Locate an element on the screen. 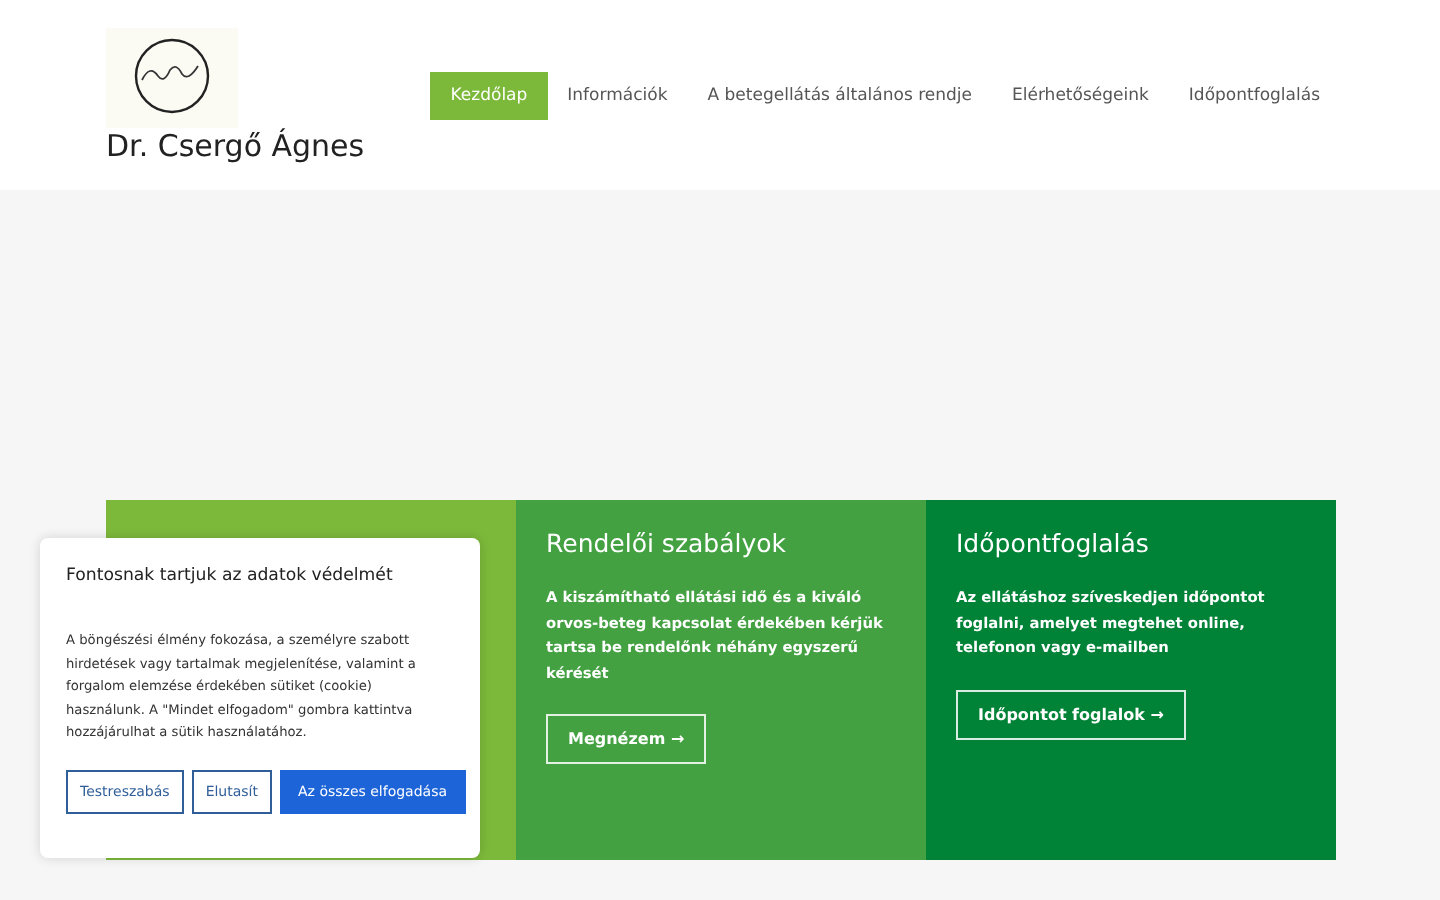 The width and height of the screenshot is (1440, 900). nav-link: Elérhetőségeink is located at coordinates (1080, 96).